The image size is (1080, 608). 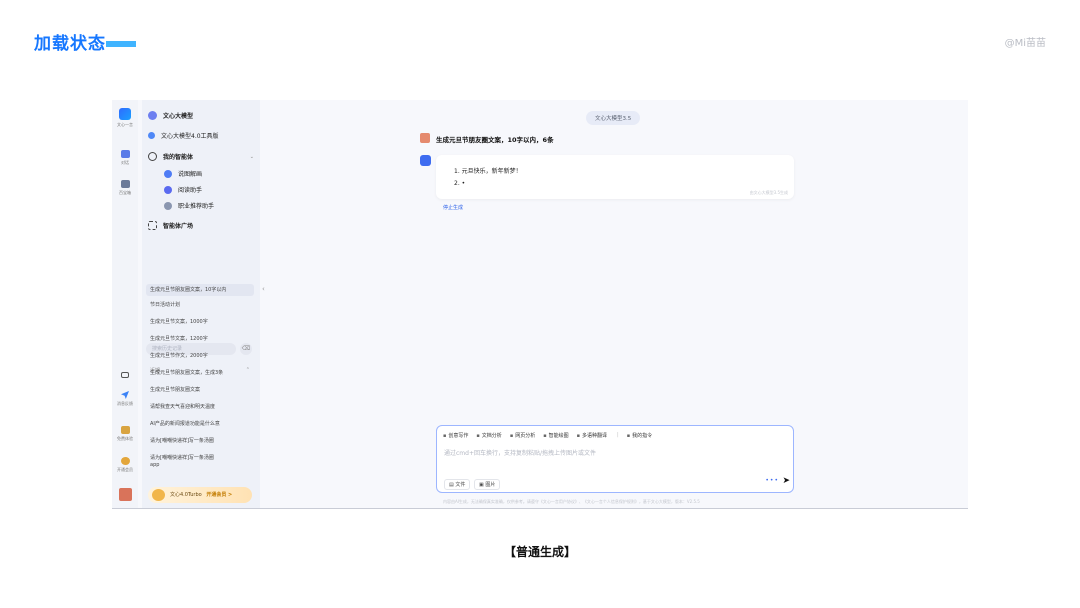 What do you see at coordinates (200, 321) in the screenshot?
I see `history-item: 生成元旦节文案，1000字` at bounding box center [200, 321].